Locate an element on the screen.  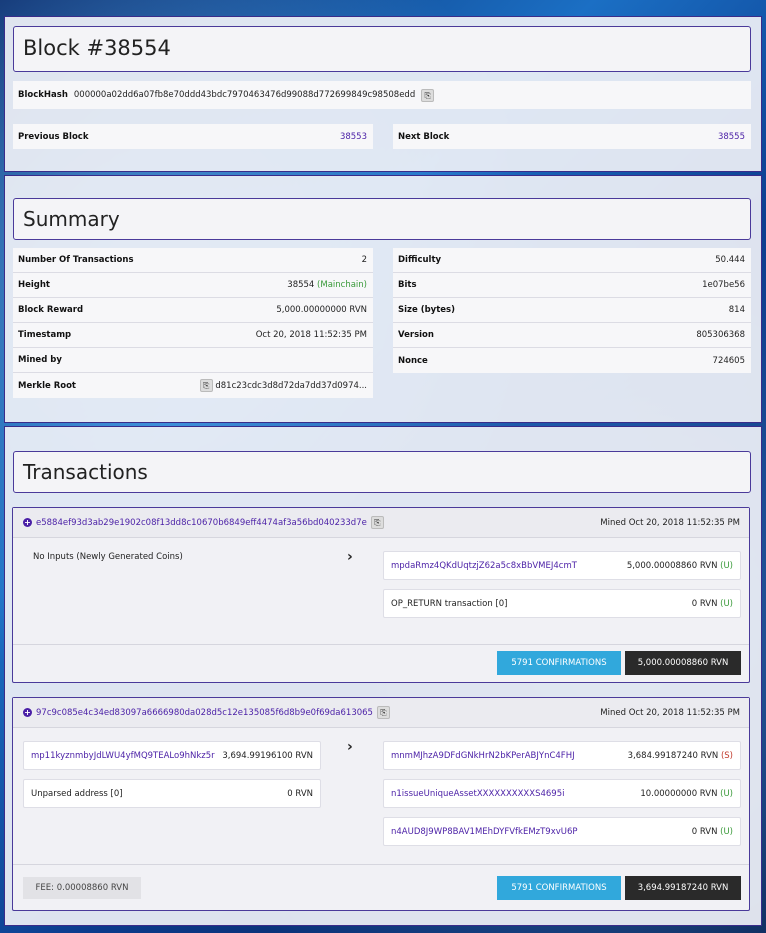
transaction-footer: 5791 CONFIRMATIONS 5,000.00008860 RVN is located at coordinates (381, 663).